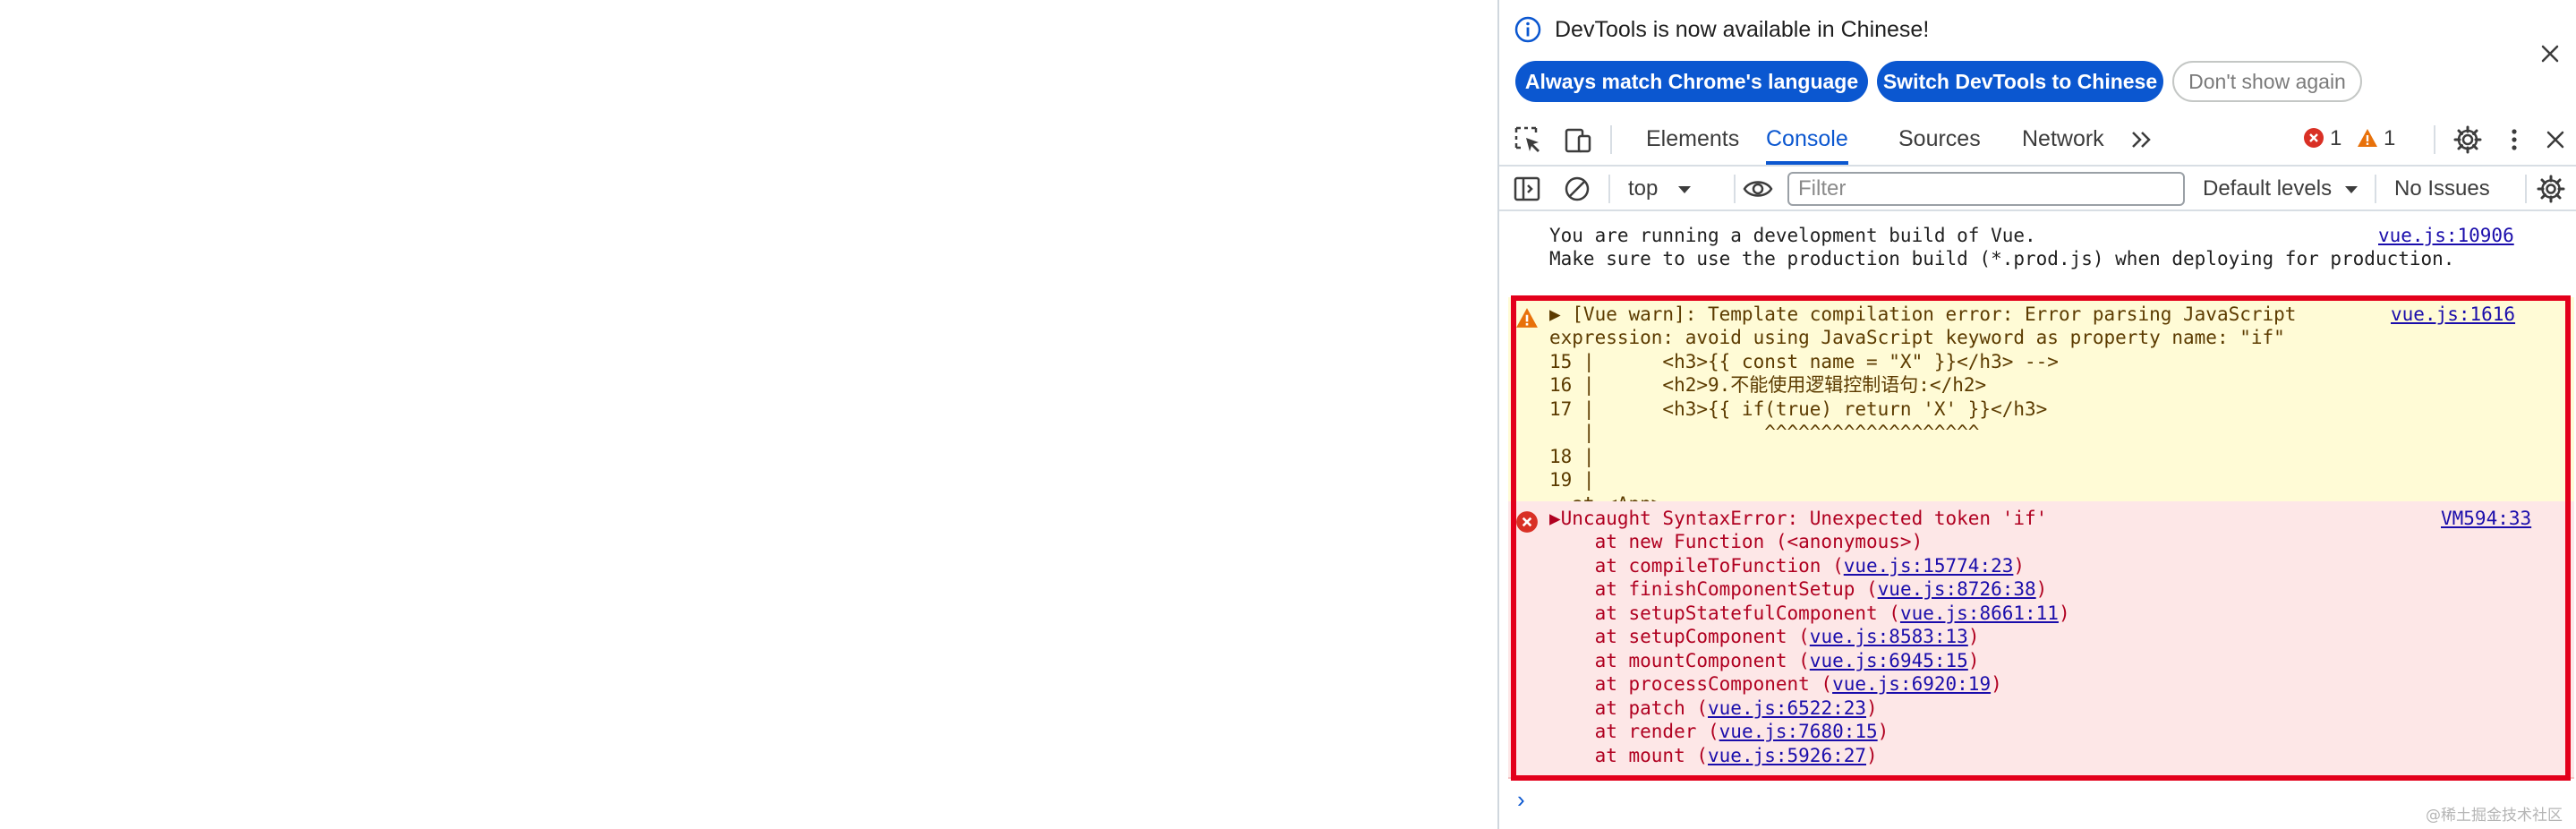 This screenshot has width=2576, height=829. What do you see at coordinates (2468, 140) in the screenshot?
I see `settings-gear-icon` at bounding box center [2468, 140].